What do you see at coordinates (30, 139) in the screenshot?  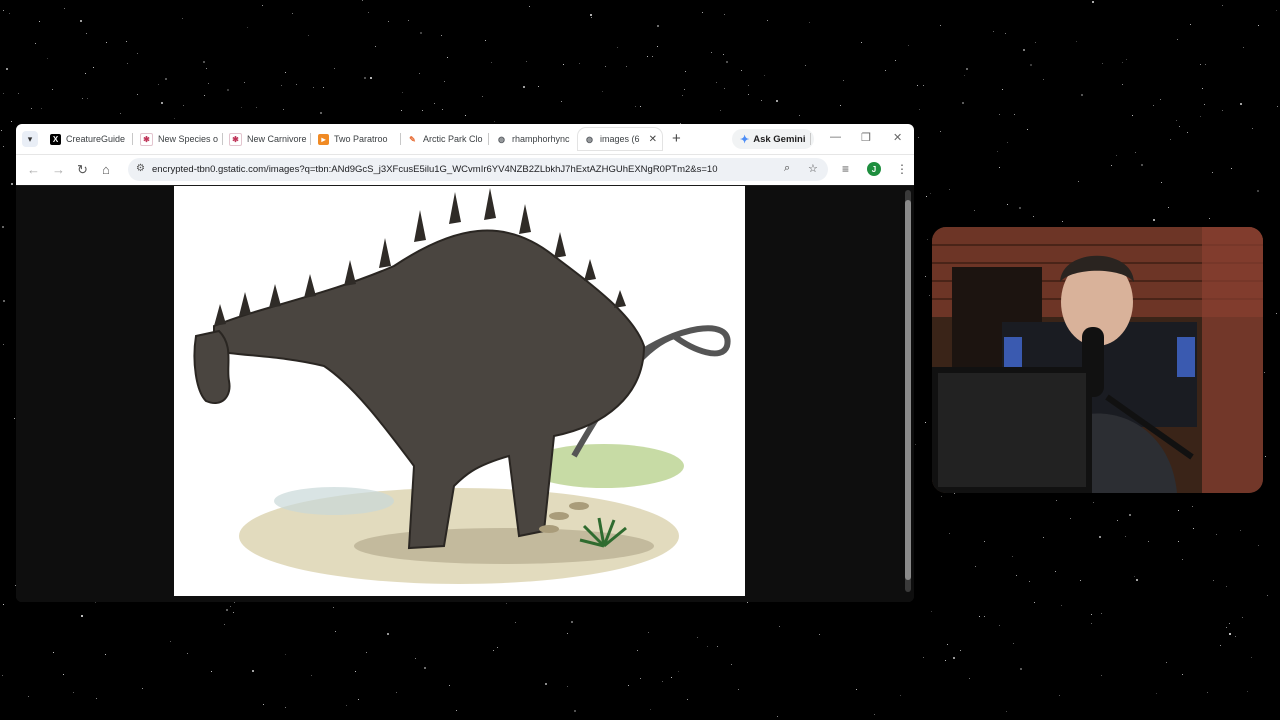 I see `tab-search-dropdown-icon: ▾` at bounding box center [30, 139].